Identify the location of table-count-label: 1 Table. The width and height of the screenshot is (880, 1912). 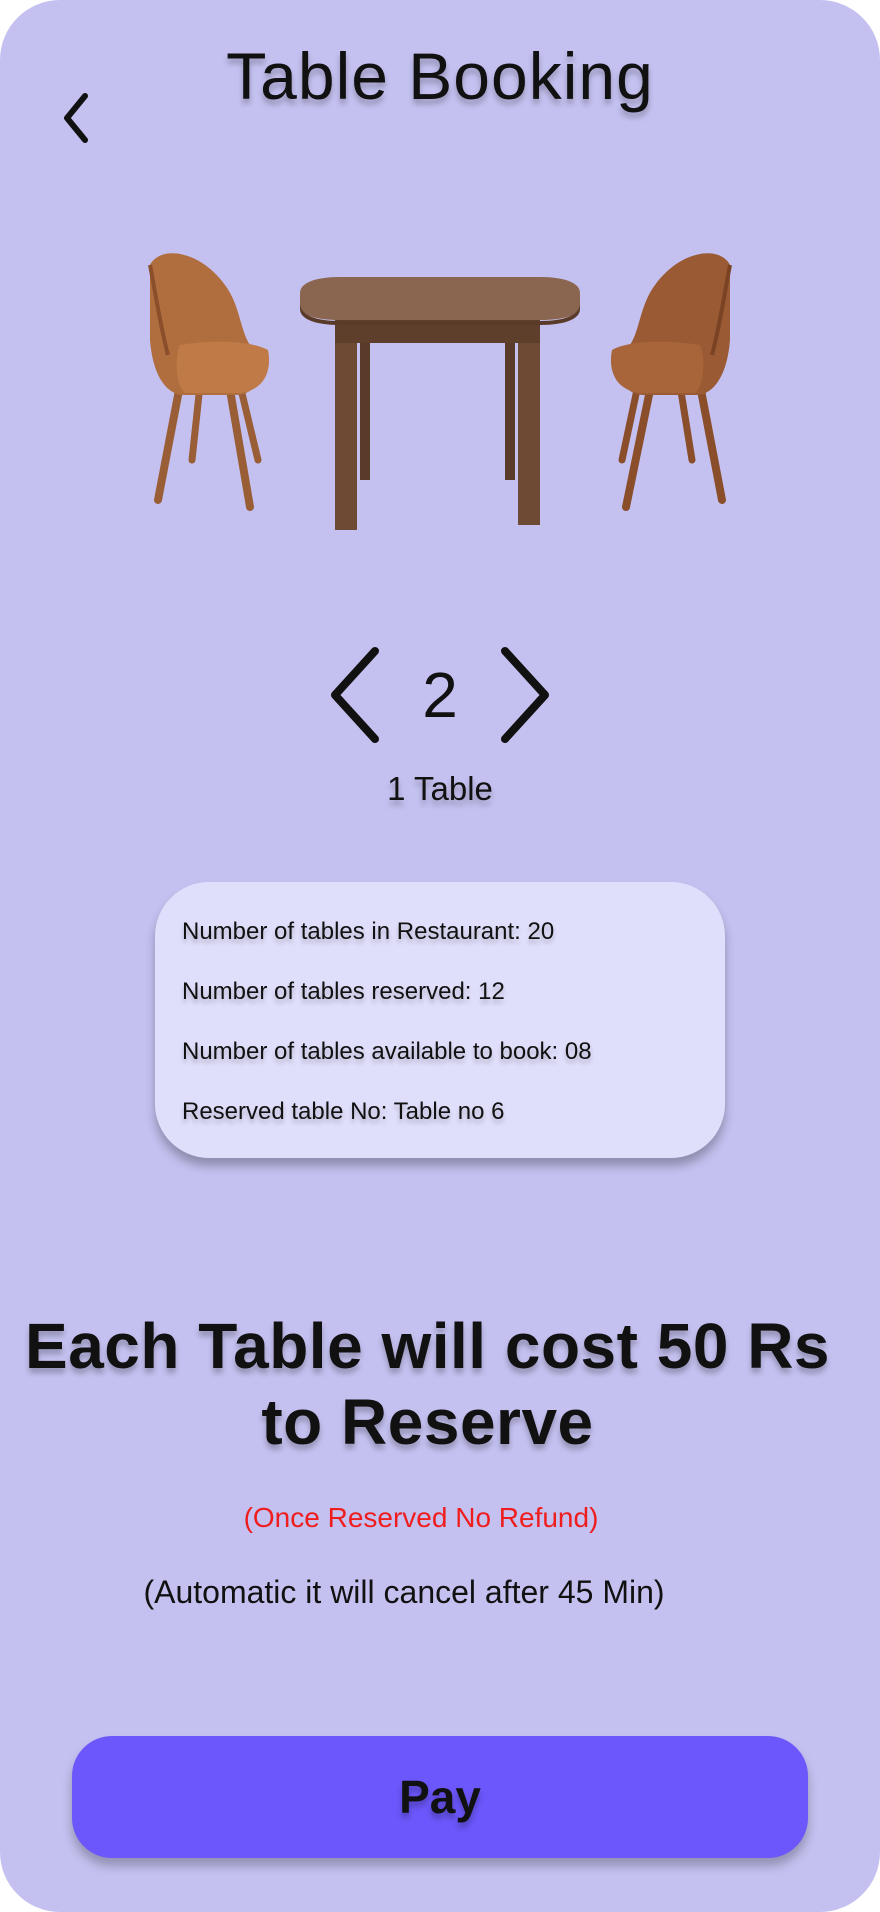
(440, 788).